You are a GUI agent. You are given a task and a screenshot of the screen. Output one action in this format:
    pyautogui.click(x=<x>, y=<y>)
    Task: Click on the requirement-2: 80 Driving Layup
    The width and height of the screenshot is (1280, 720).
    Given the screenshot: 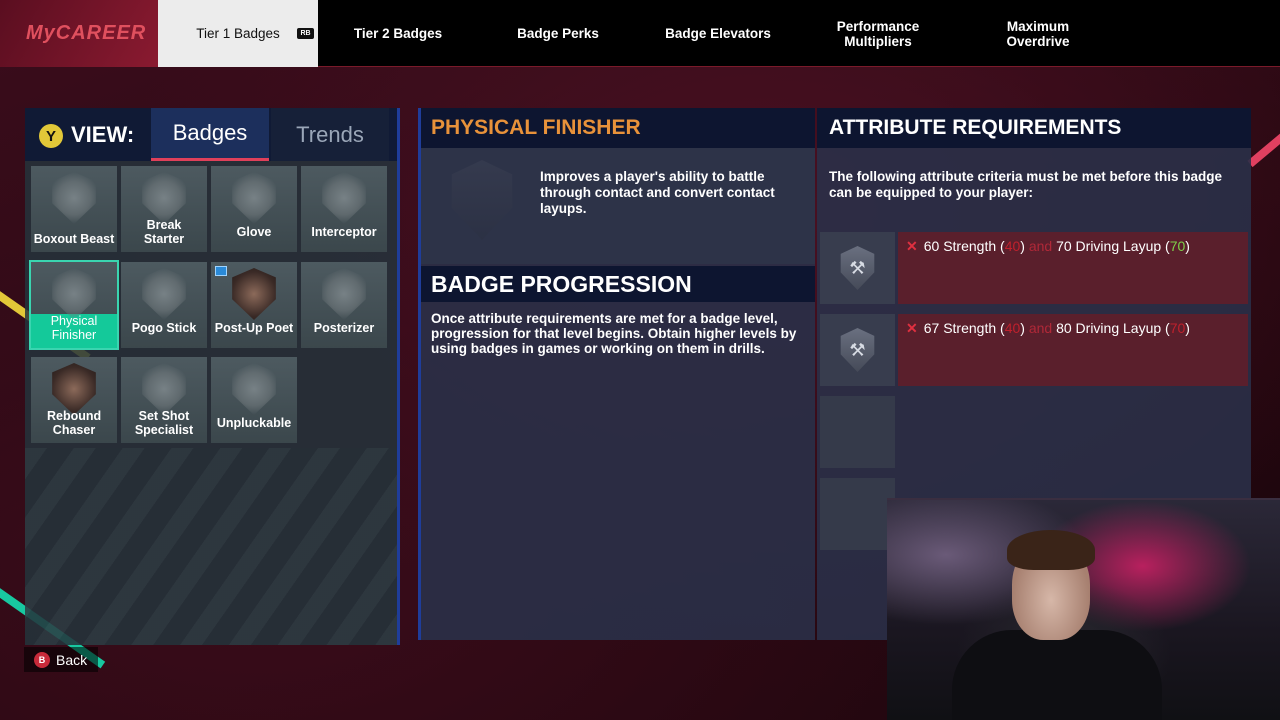 What is the action you would take?
    pyautogui.click(x=1109, y=328)
    